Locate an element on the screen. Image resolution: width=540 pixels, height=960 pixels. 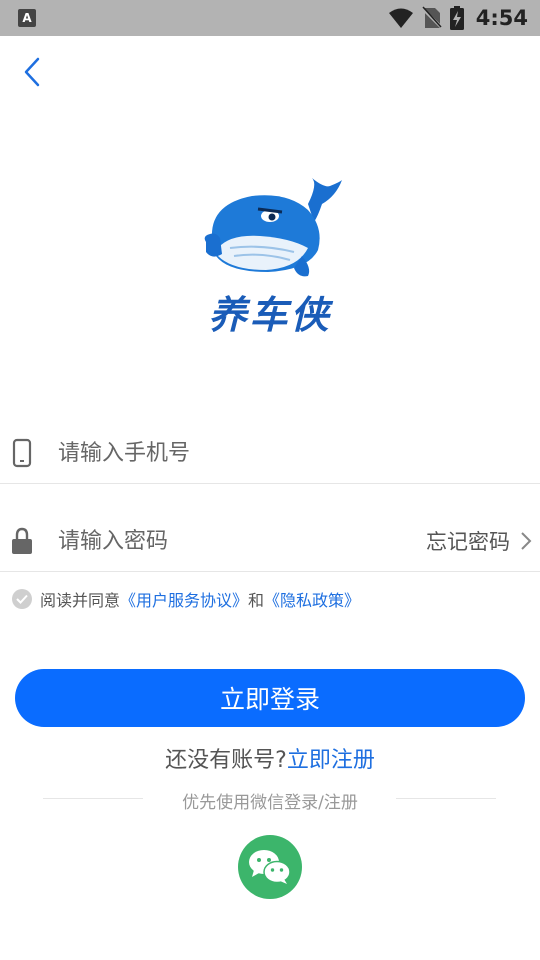
agreement-prefix: 阅读并同意 is located at coordinates (80, 600).